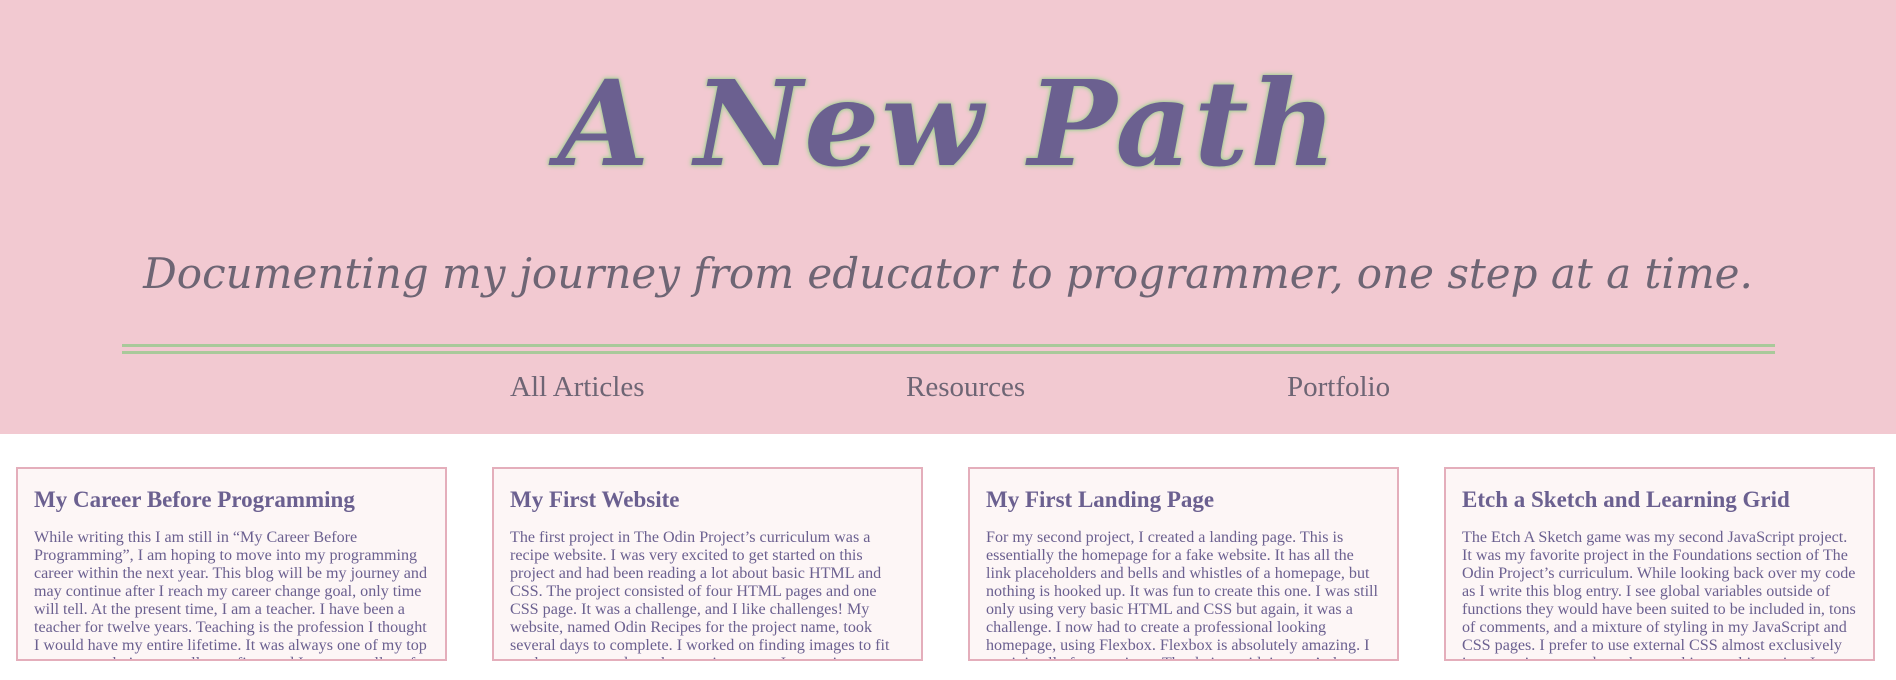 The width and height of the screenshot is (1896, 680). I want to click on nav-link-all-articles: All Articles, so click(577, 387).